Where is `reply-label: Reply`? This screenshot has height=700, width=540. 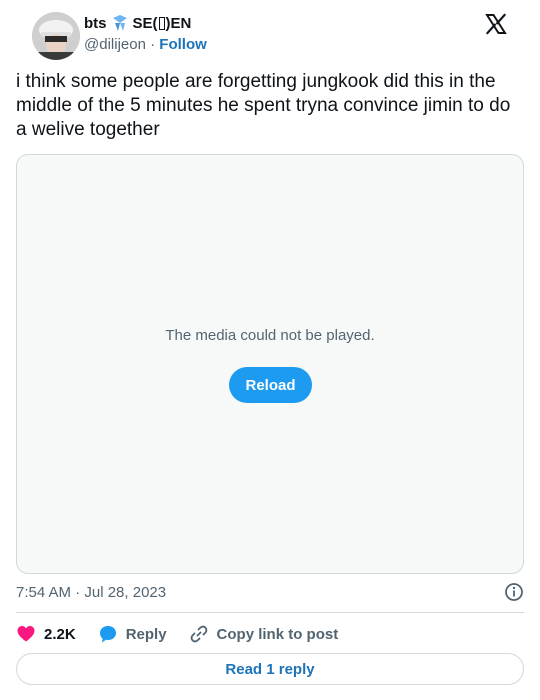
reply-label: Reply is located at coordinates (146, 634).